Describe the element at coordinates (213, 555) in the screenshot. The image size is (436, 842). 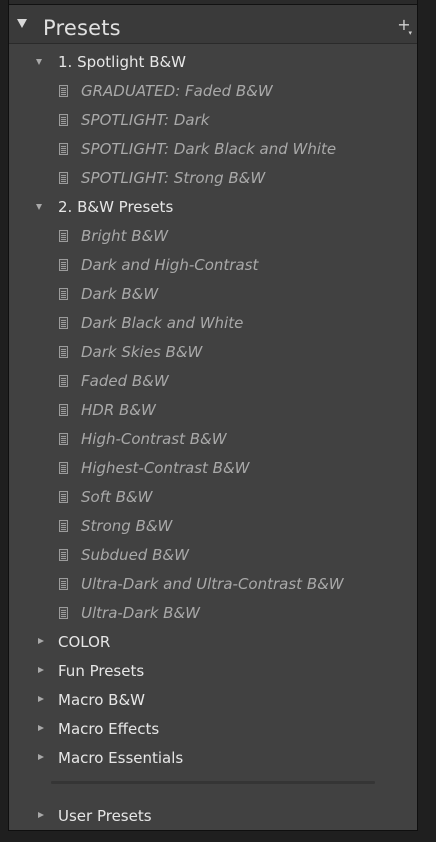
I see `preset-item: Subdued B&W` at that location.